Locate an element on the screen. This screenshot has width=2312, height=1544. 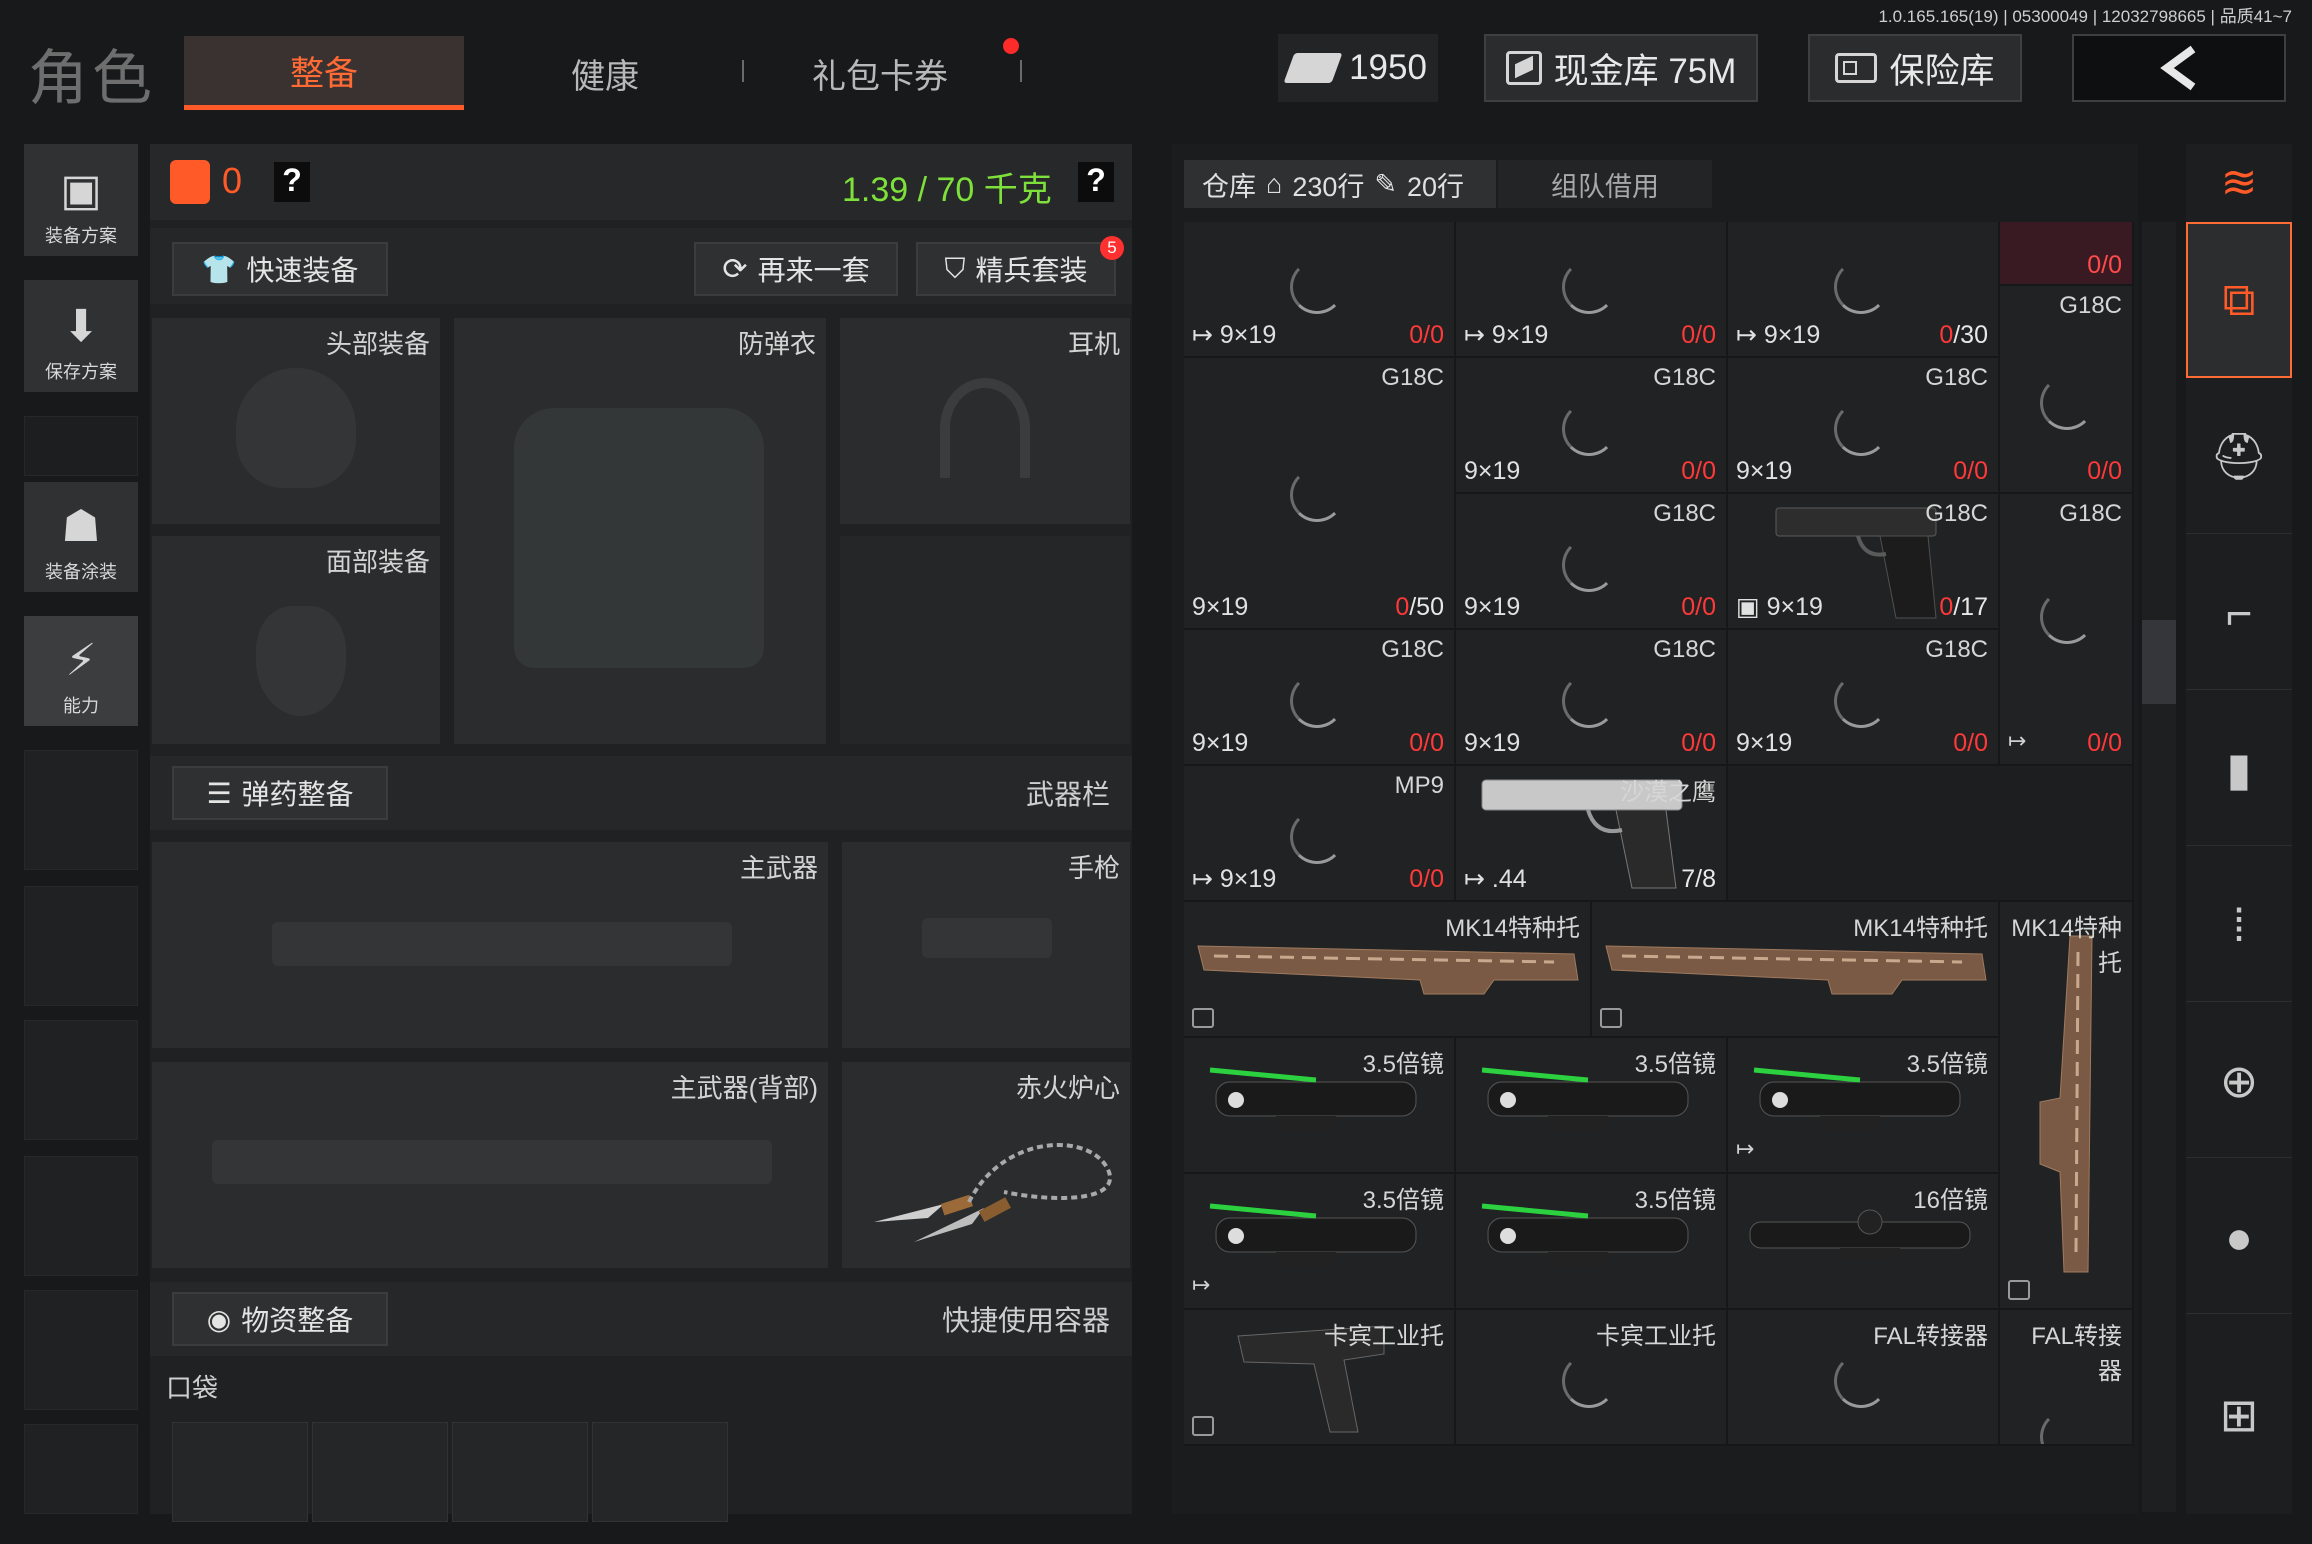
refresh-stack-icon: ≋ is located at coordinates (2239, 182).